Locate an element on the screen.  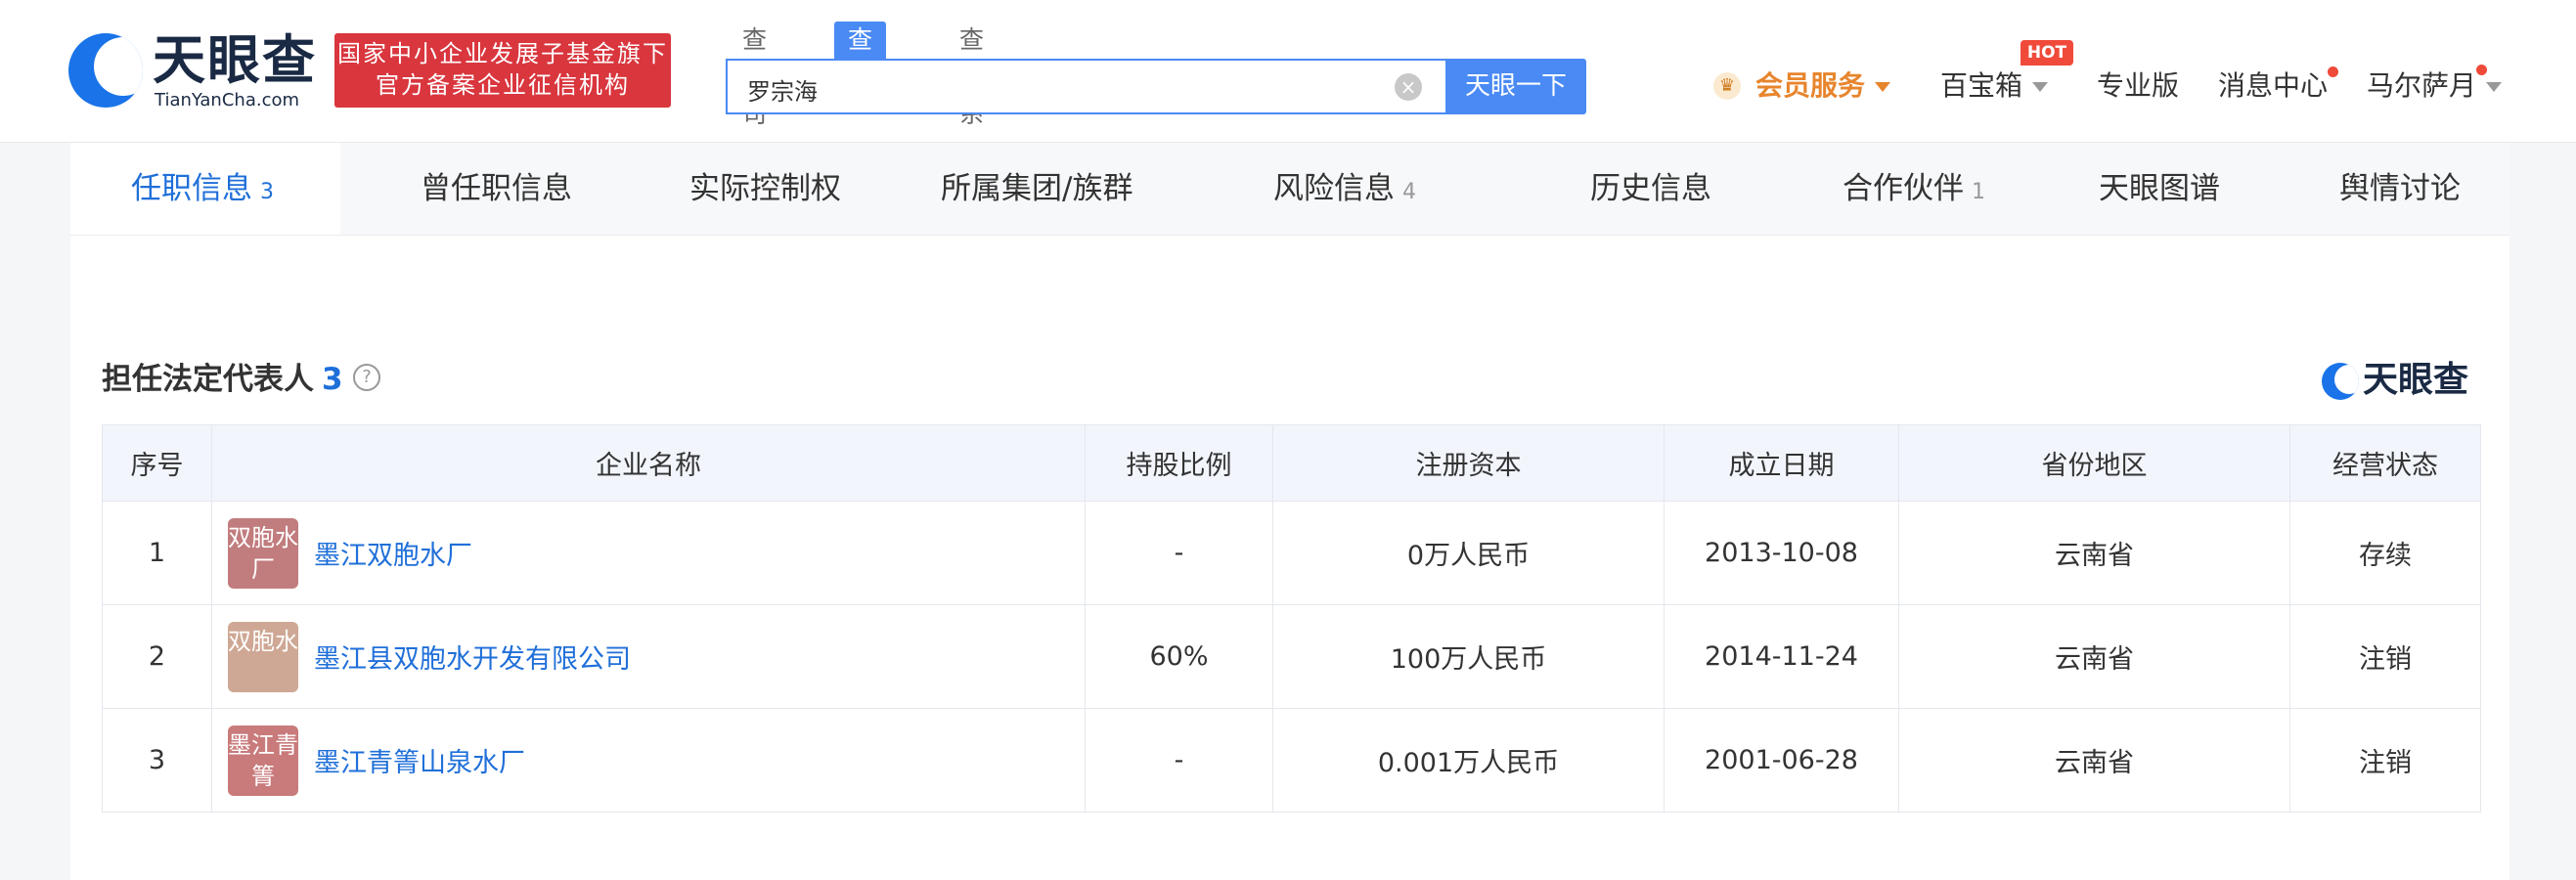
company-cell: 墨江青箐 墨江青箐山泉水厂 is located at coordinates (648, 760).